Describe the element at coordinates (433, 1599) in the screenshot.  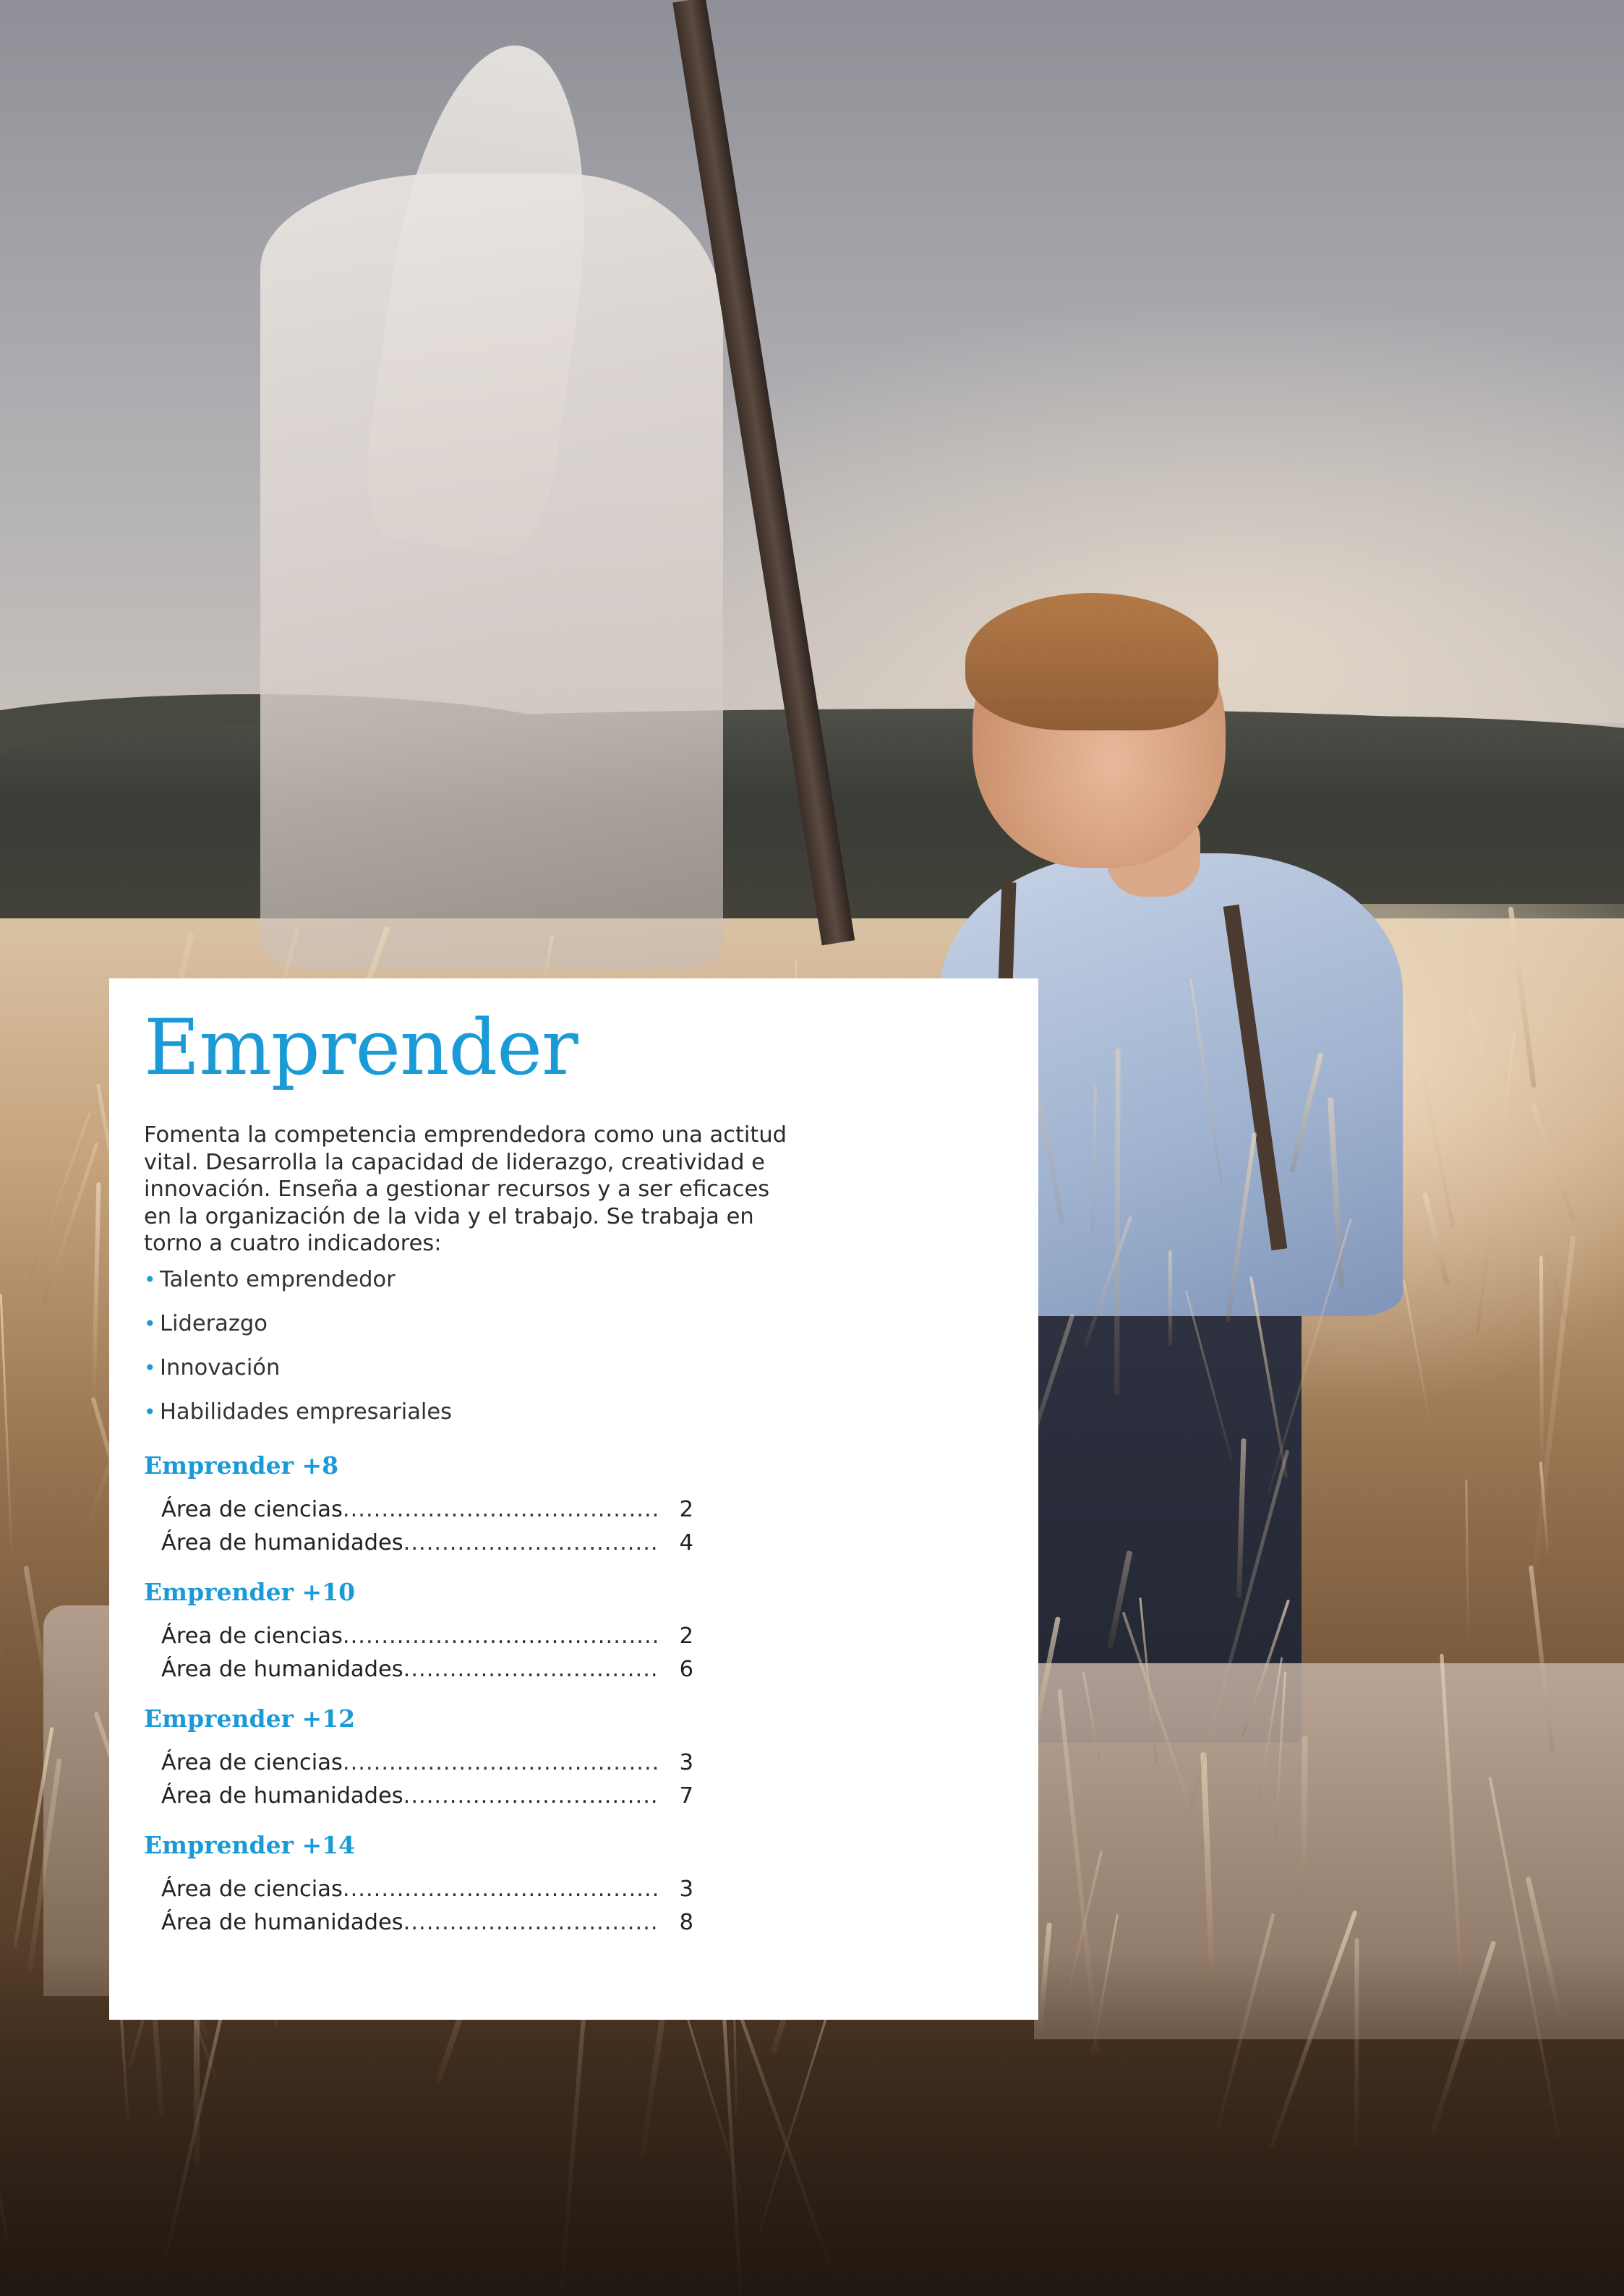
I see `toc-heading: Emprender +10` at that location.